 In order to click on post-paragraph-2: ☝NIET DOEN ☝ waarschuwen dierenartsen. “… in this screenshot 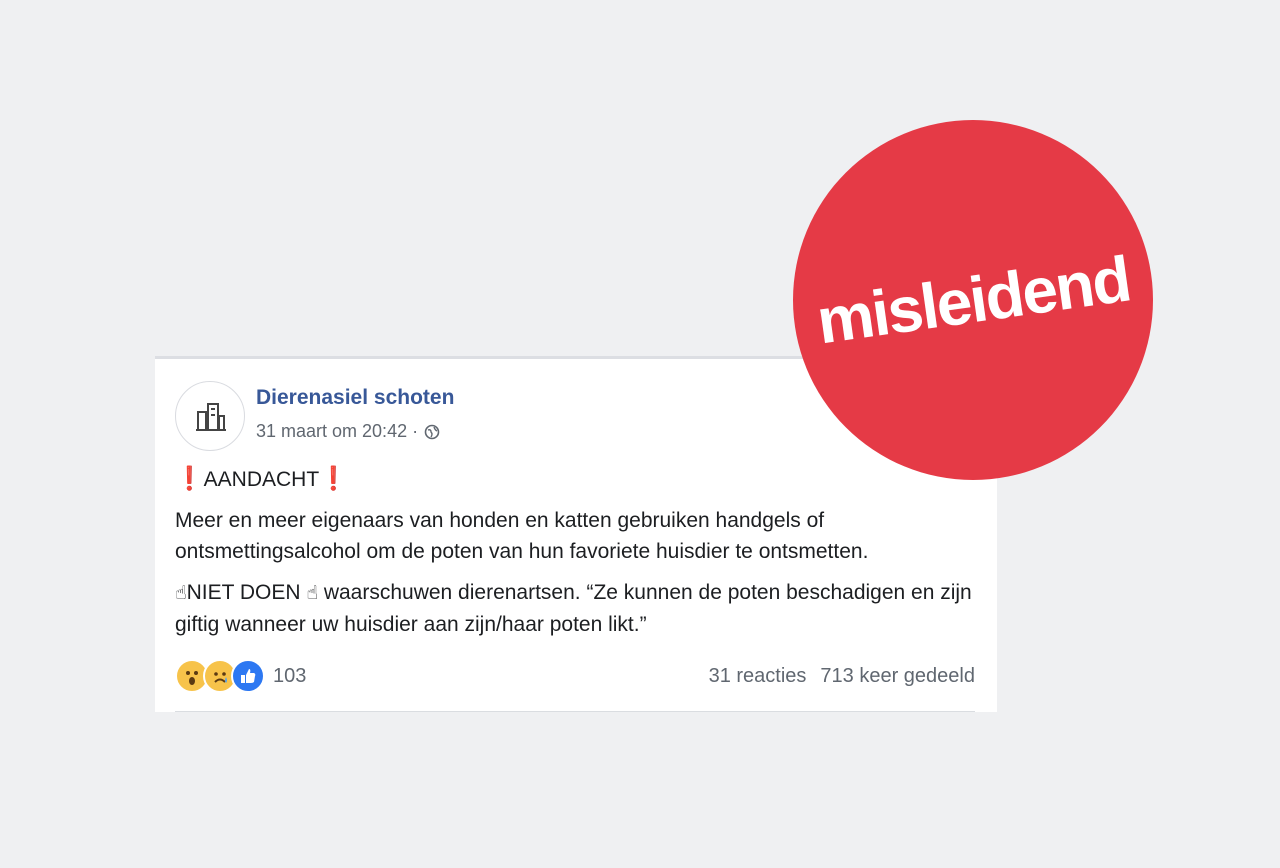, I will do `click(575, 608)`.